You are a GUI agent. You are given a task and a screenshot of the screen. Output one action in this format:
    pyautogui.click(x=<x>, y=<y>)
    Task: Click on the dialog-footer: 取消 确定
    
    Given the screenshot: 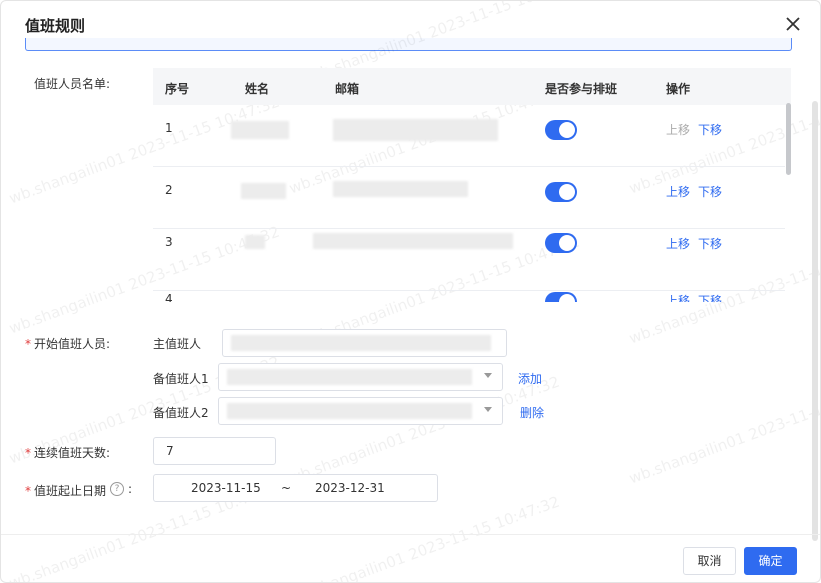 What is the action you would take?
    pyautogui.click(x=410, y=558)
    